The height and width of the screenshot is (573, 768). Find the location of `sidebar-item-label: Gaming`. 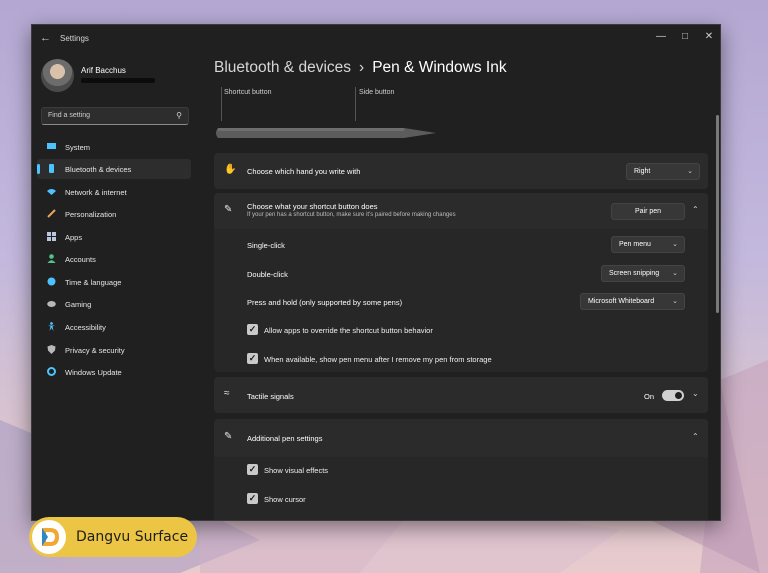

sidebar-item-label: Gaming is located at coordinates (78, 304).